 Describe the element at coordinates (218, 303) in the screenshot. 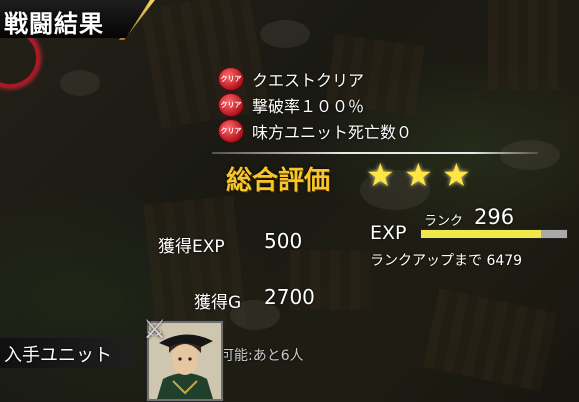

I see `gold-gained-label: 獲得G` at that location.